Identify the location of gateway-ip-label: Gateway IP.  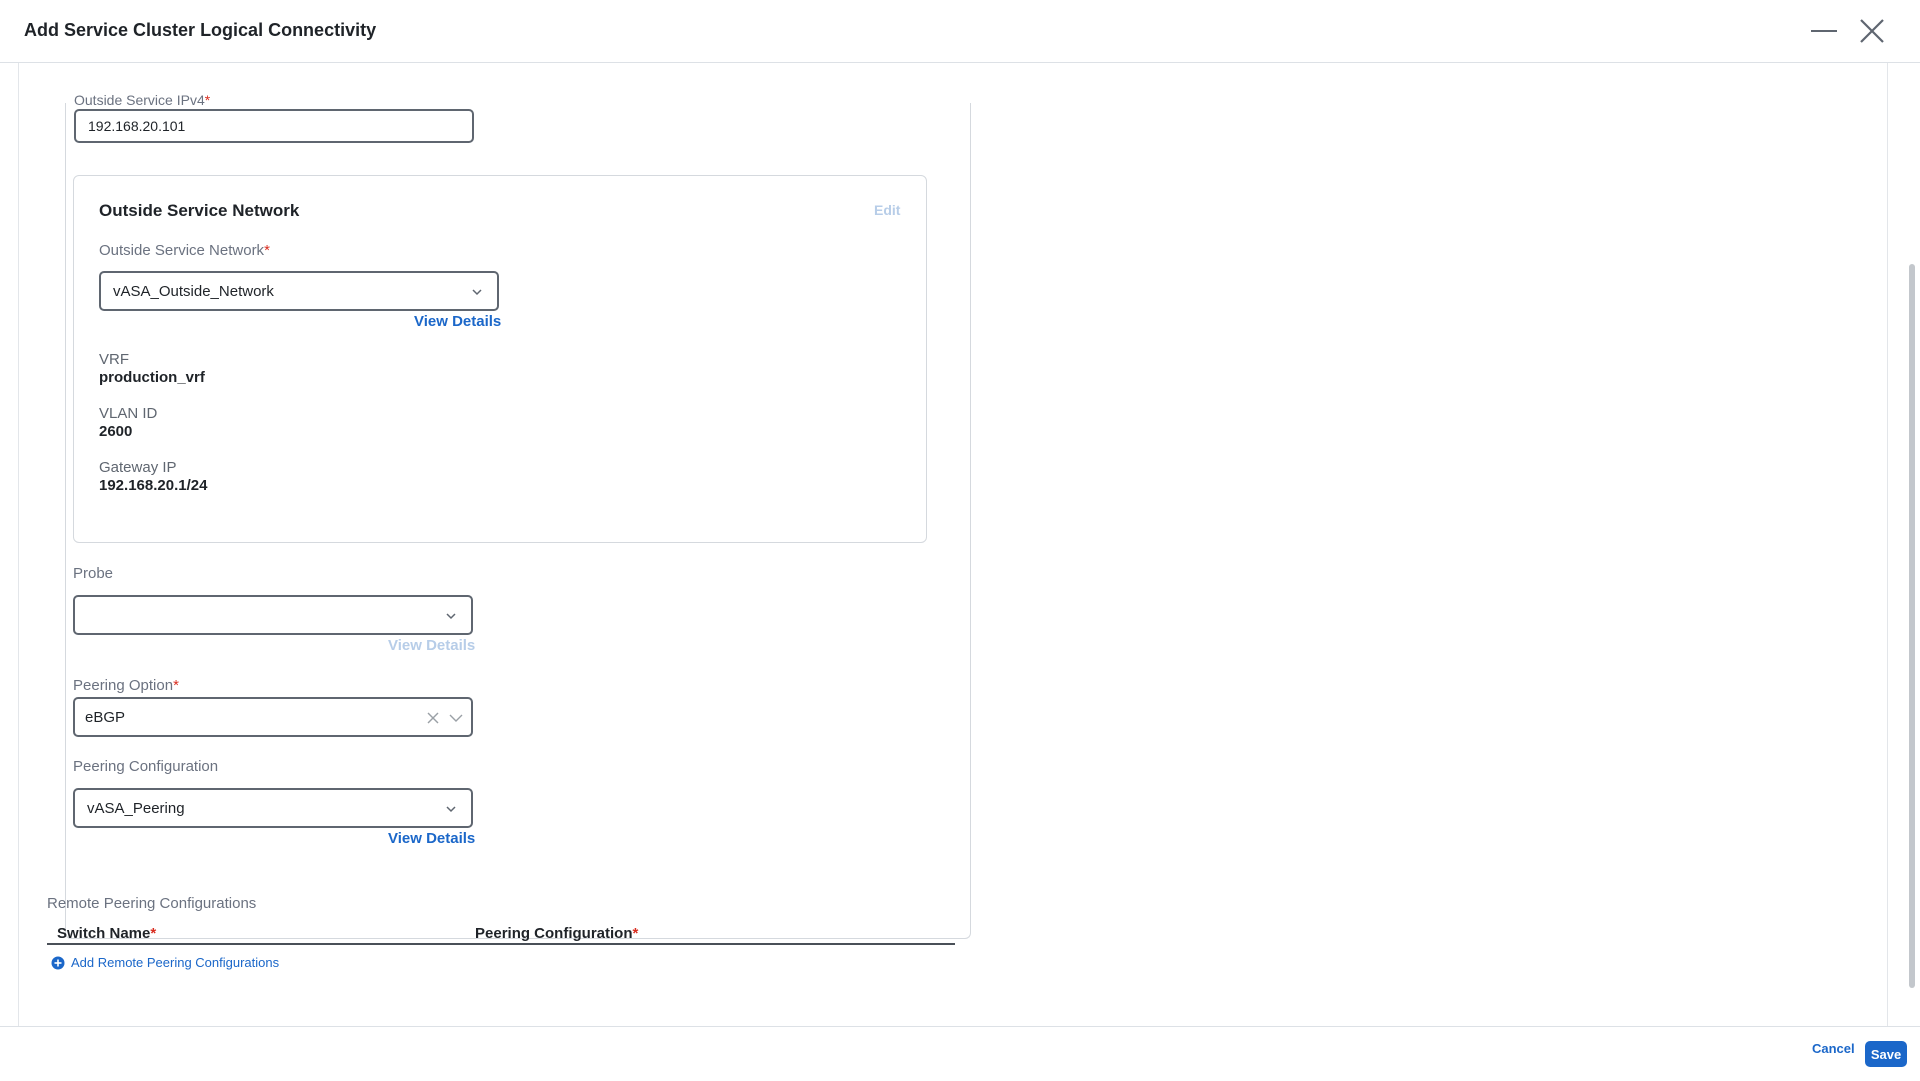
(138, 467).